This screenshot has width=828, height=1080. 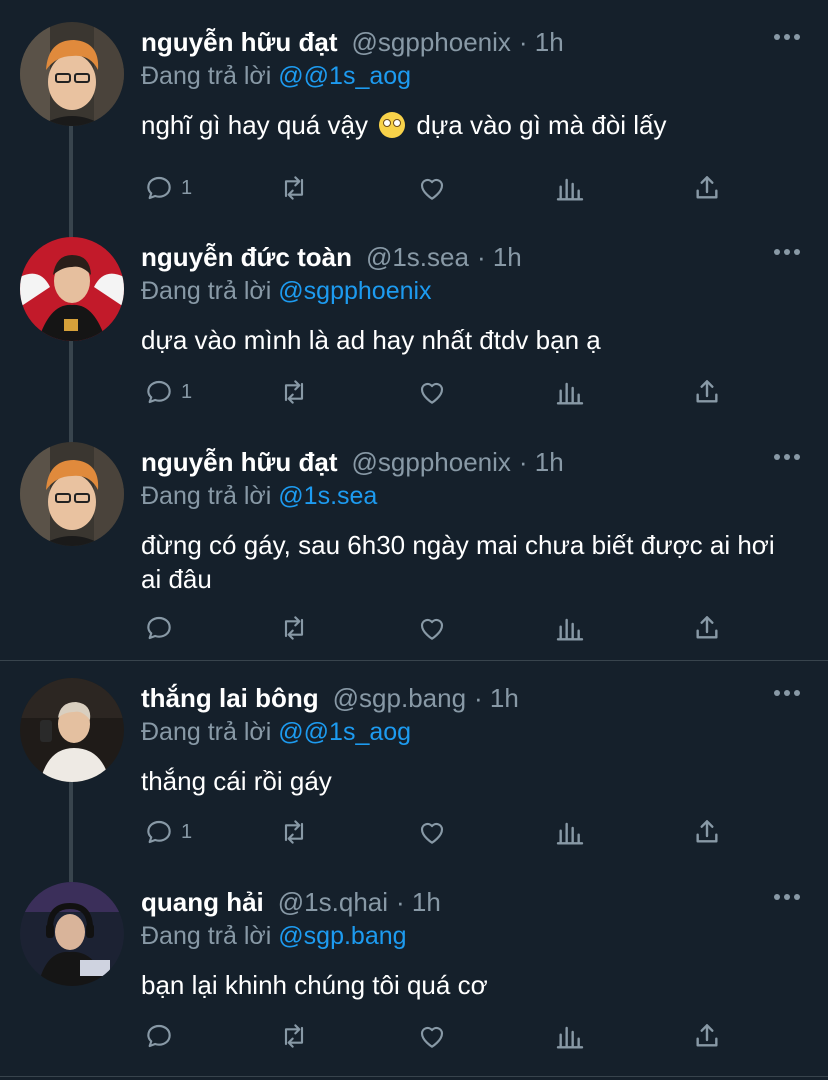 What do you see at coordinates (342, 936) in the screenshot?
I see `mention-link: @sgp.bang` at bounding box center [342, 936].